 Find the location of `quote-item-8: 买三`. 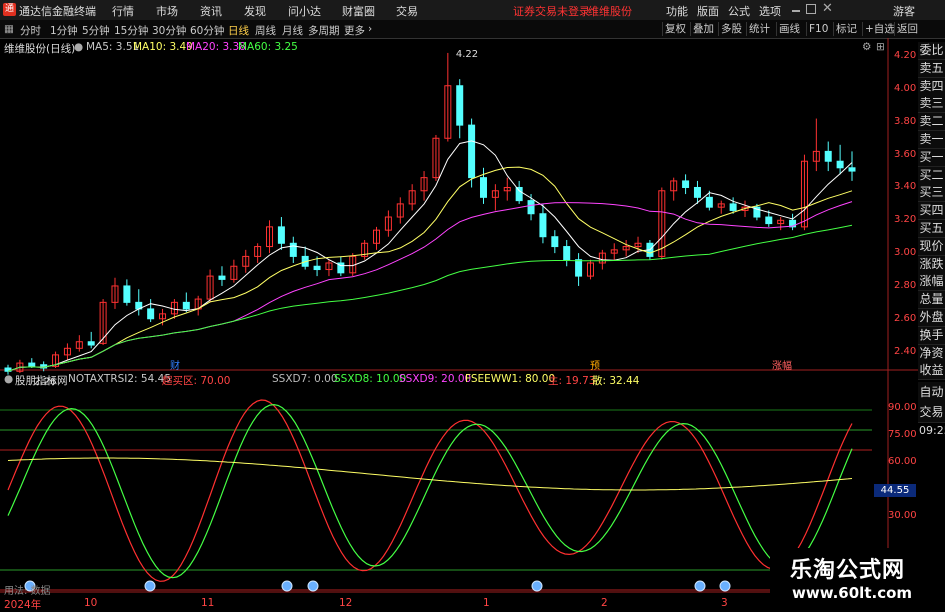

quote-item-8: 买三 is located at coordinates (931, 193).